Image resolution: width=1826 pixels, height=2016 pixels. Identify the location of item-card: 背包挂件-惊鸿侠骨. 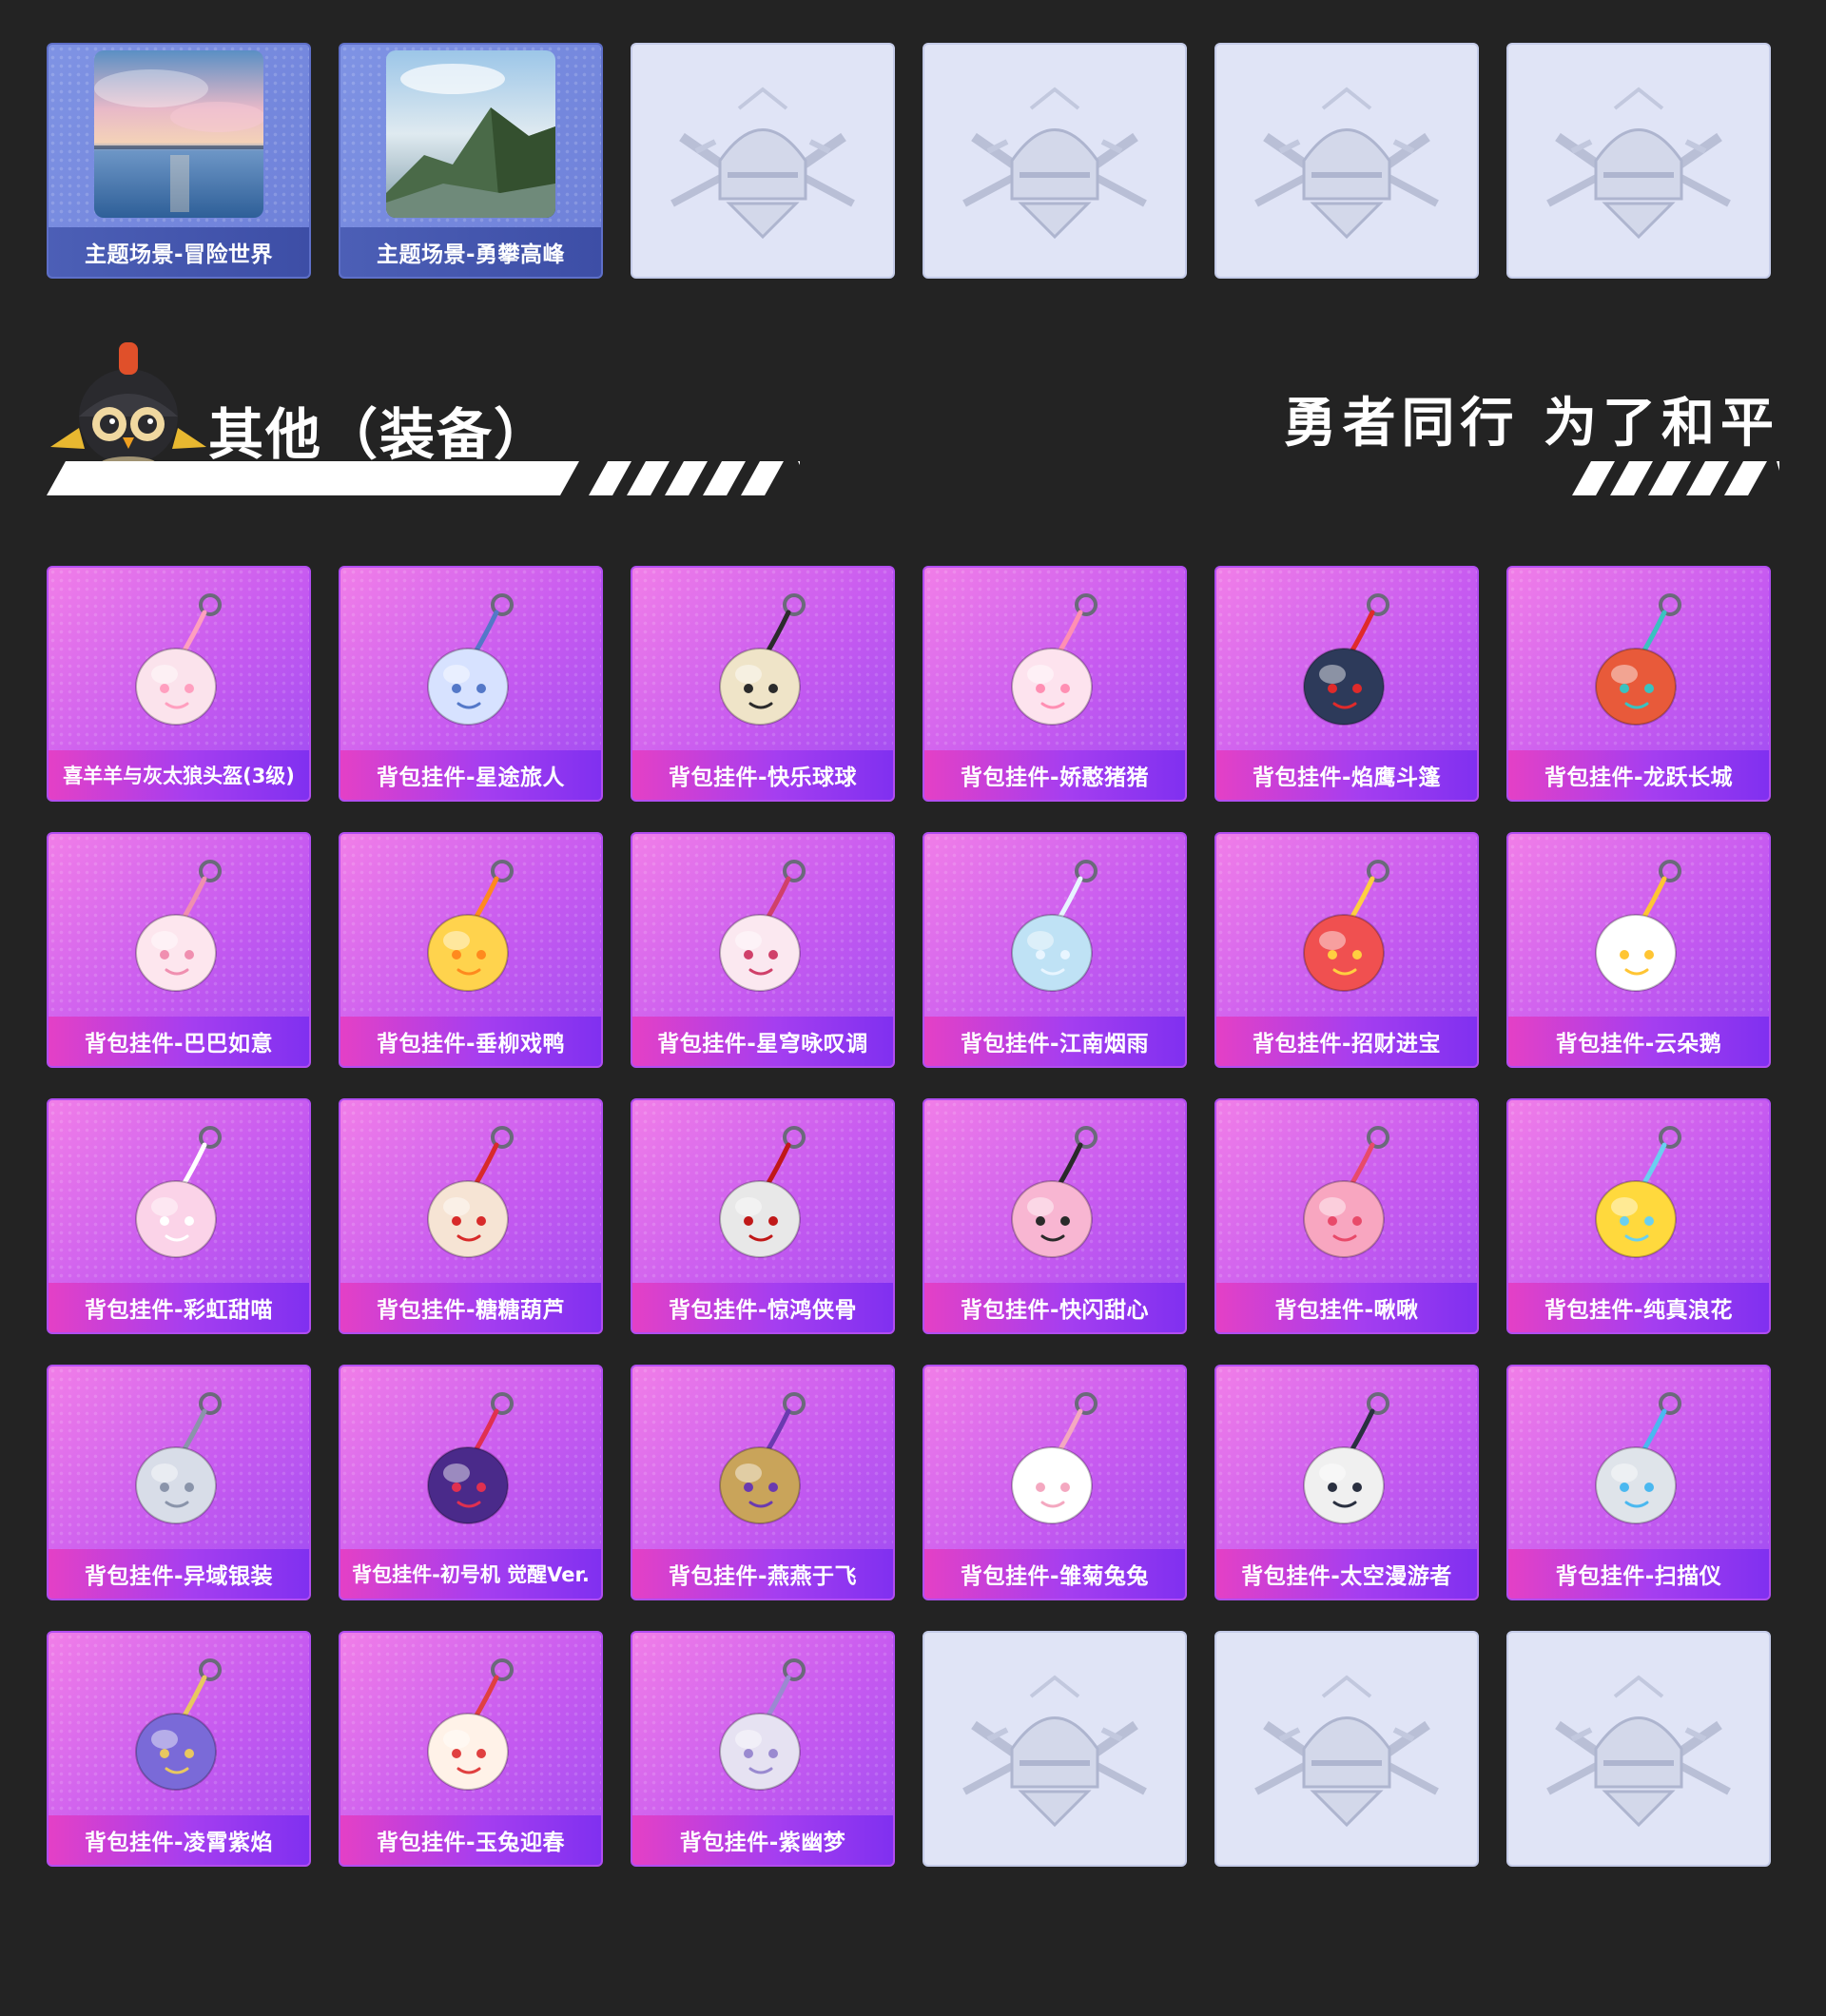
(763, 1216).